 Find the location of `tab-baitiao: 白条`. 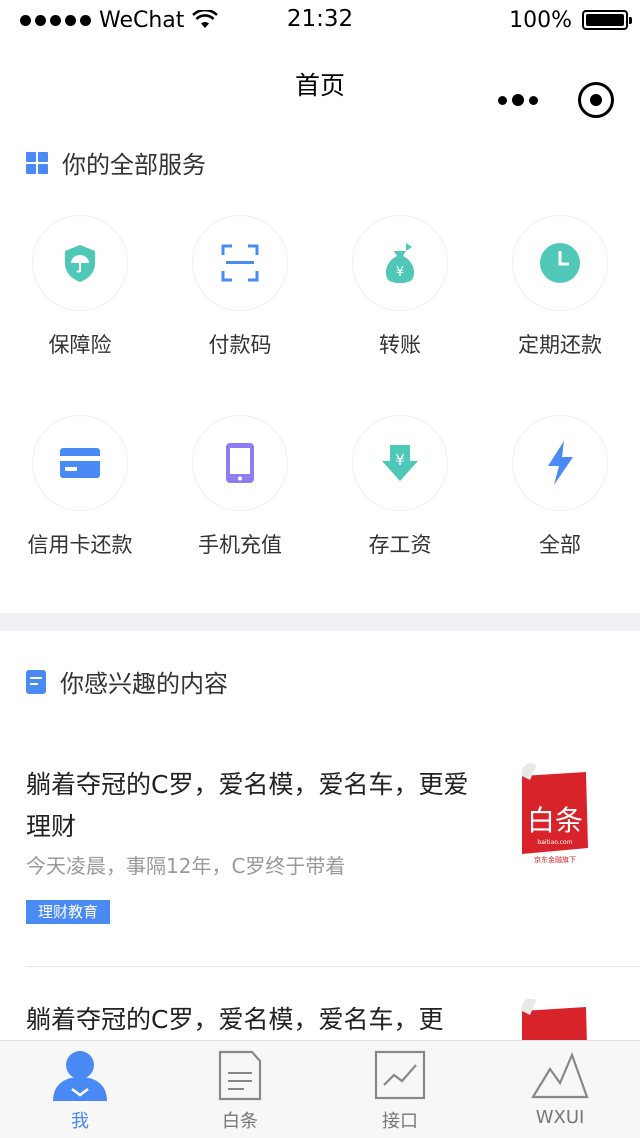

tab-baitiao: 白条 is located at coordinates (240, 1089).